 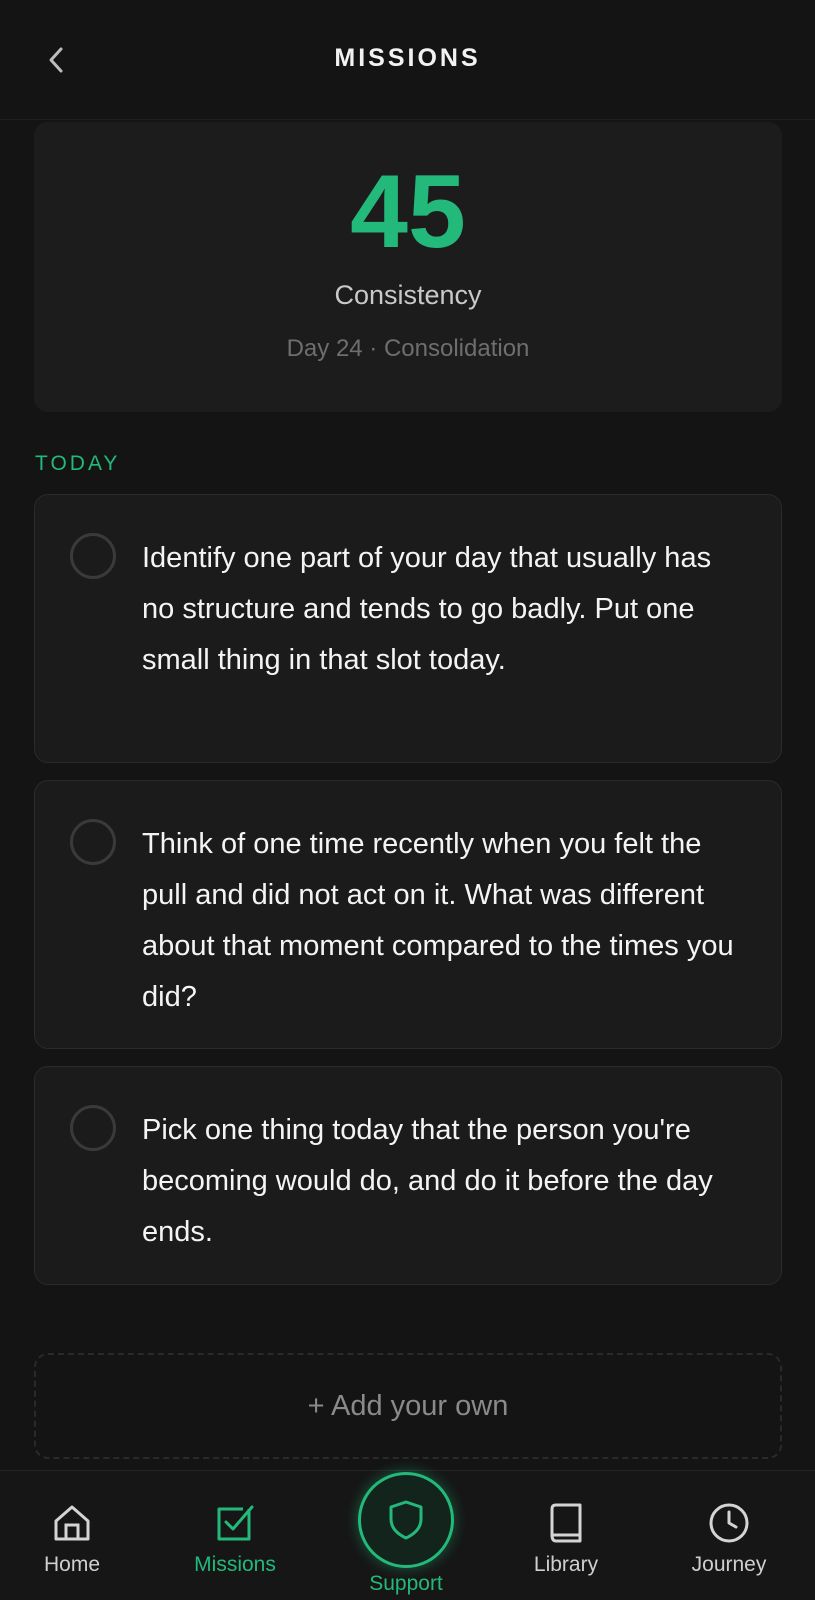 What do you see at coordinates (729, 1523) in the screenshot?
I see `clock-icon` at bounding box center [729, 1523].